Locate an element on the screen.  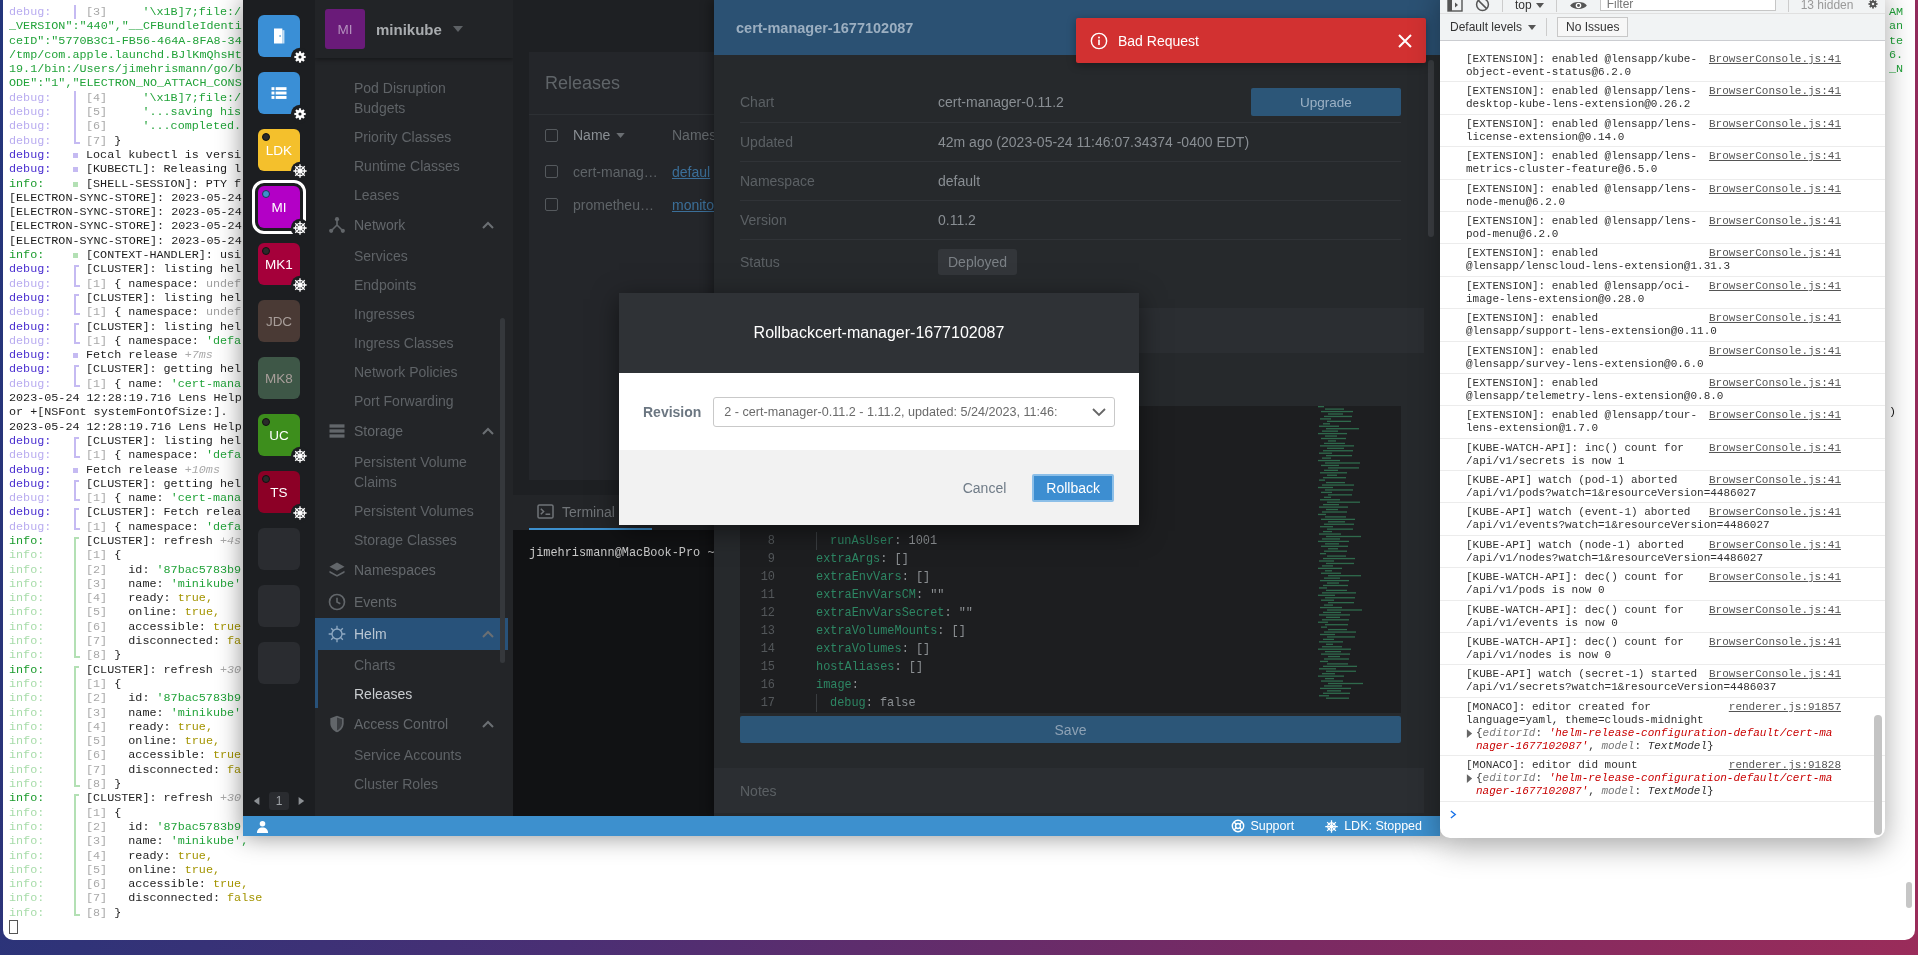
sidebar-section: Helm is located at coordinates (411, 634).